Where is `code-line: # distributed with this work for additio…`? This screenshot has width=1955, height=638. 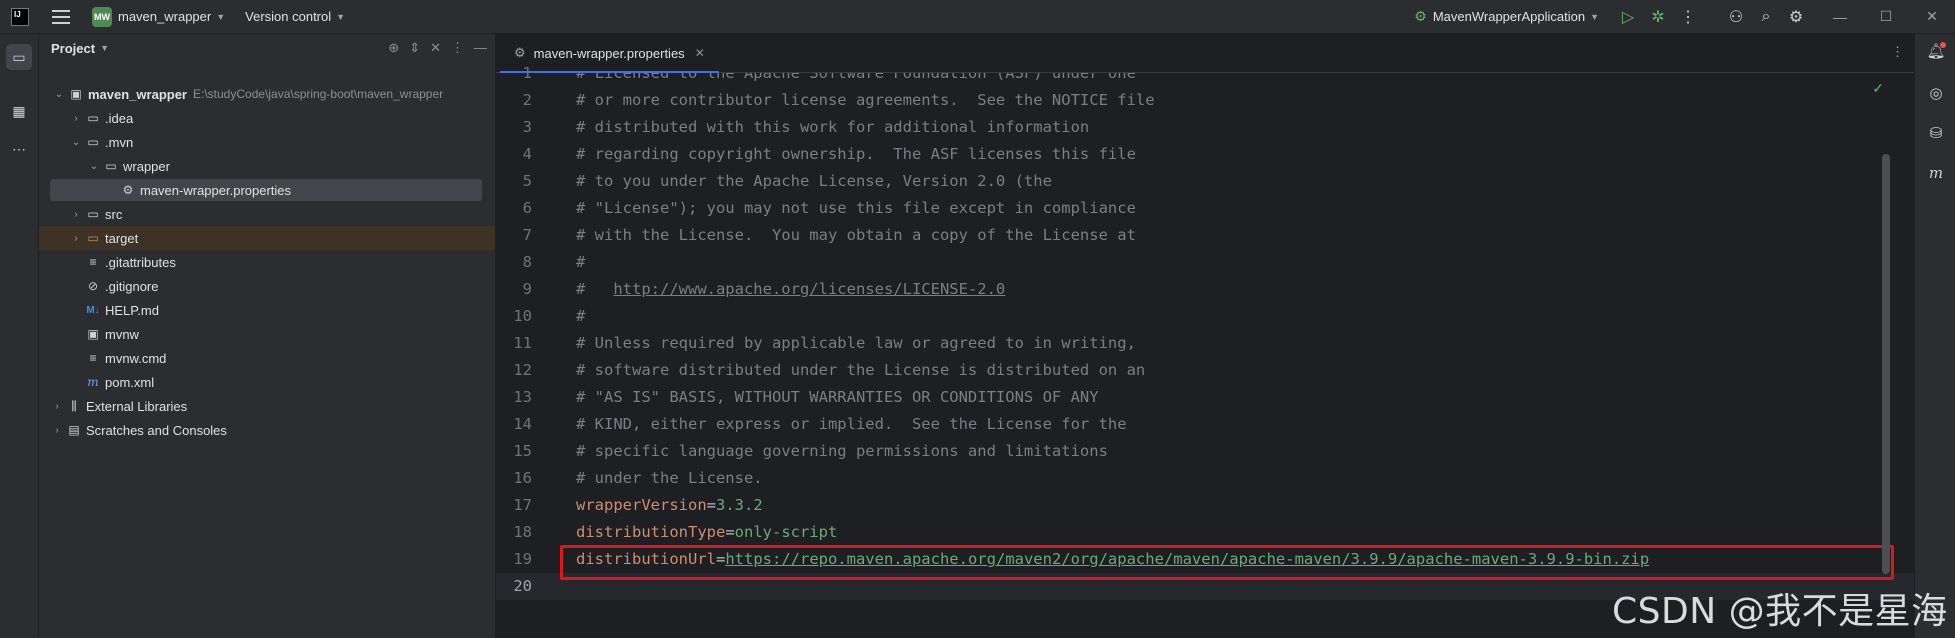
code-line: # distributed with this work for additio… is located at coordinates (832, 127).